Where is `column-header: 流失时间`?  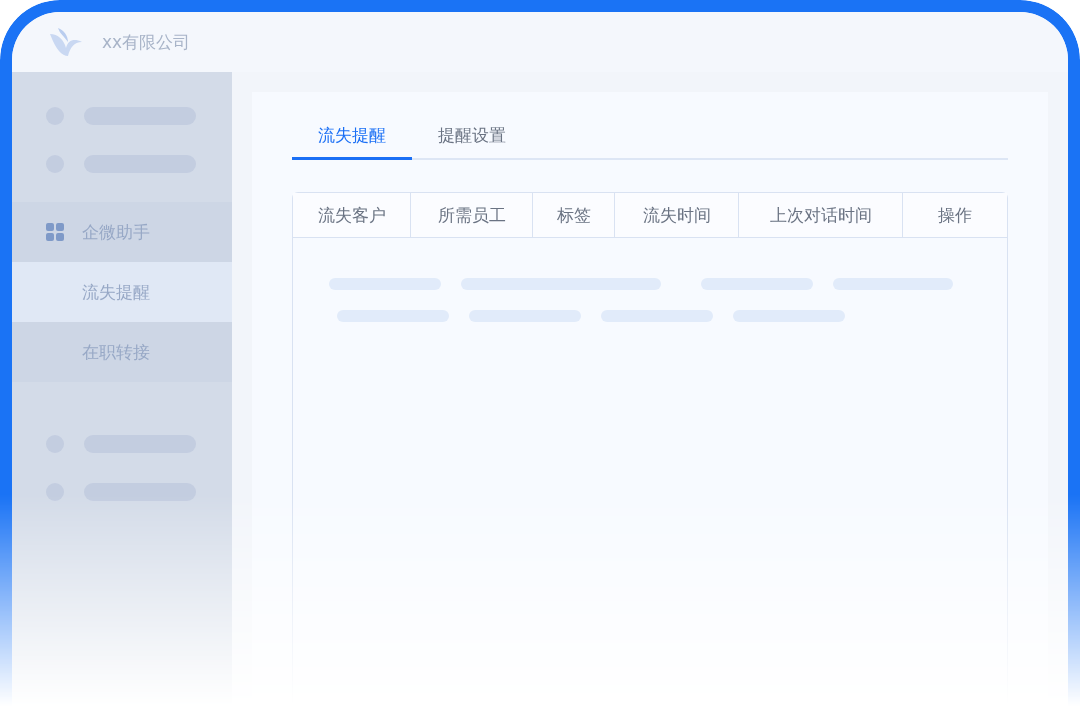
column-header: 流失时间 is located at coordinates (677, 215).